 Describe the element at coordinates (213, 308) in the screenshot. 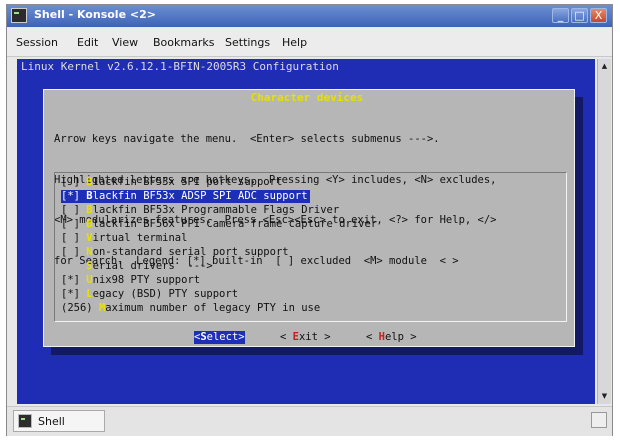

I see `option-label: aximum number of legacy PTY in use` at that location.